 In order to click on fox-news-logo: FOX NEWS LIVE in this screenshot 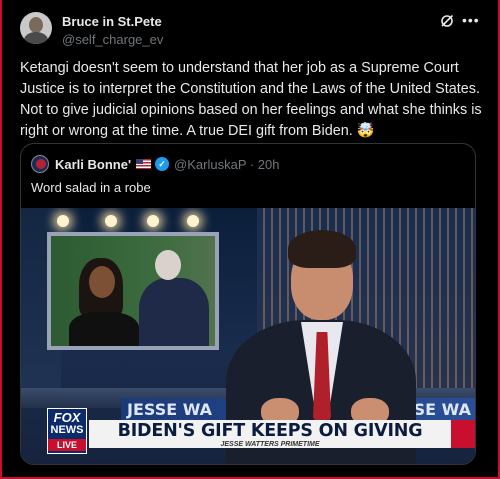, I will do `click(67, 431)`.